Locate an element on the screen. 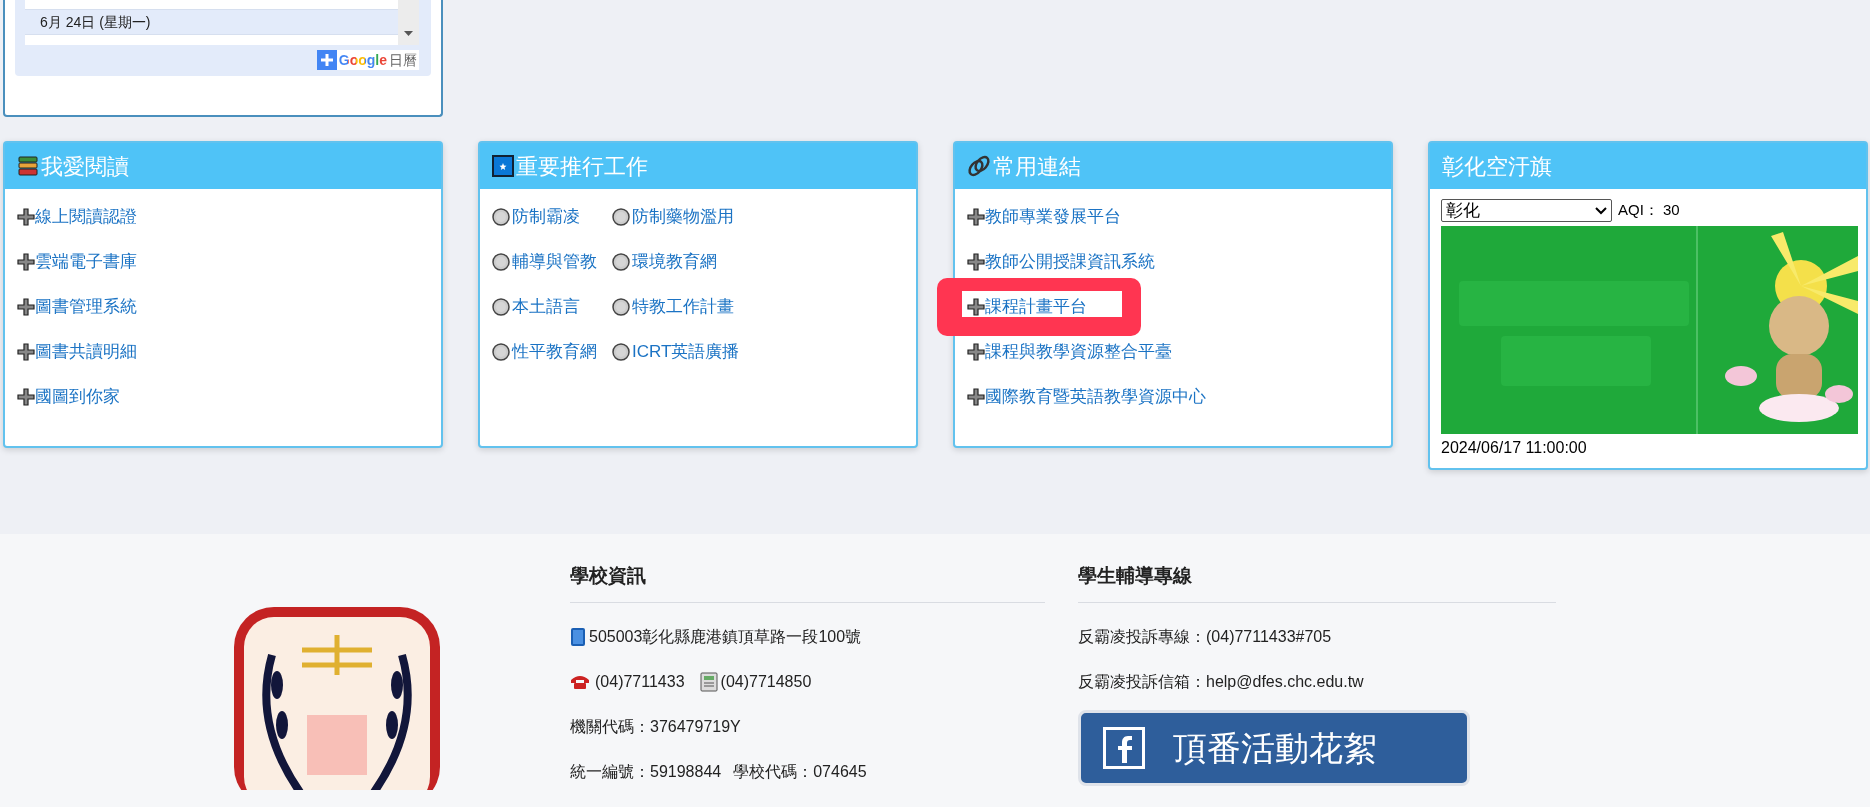  link: 特教工作計畫 is located at coordinates (683, 307).